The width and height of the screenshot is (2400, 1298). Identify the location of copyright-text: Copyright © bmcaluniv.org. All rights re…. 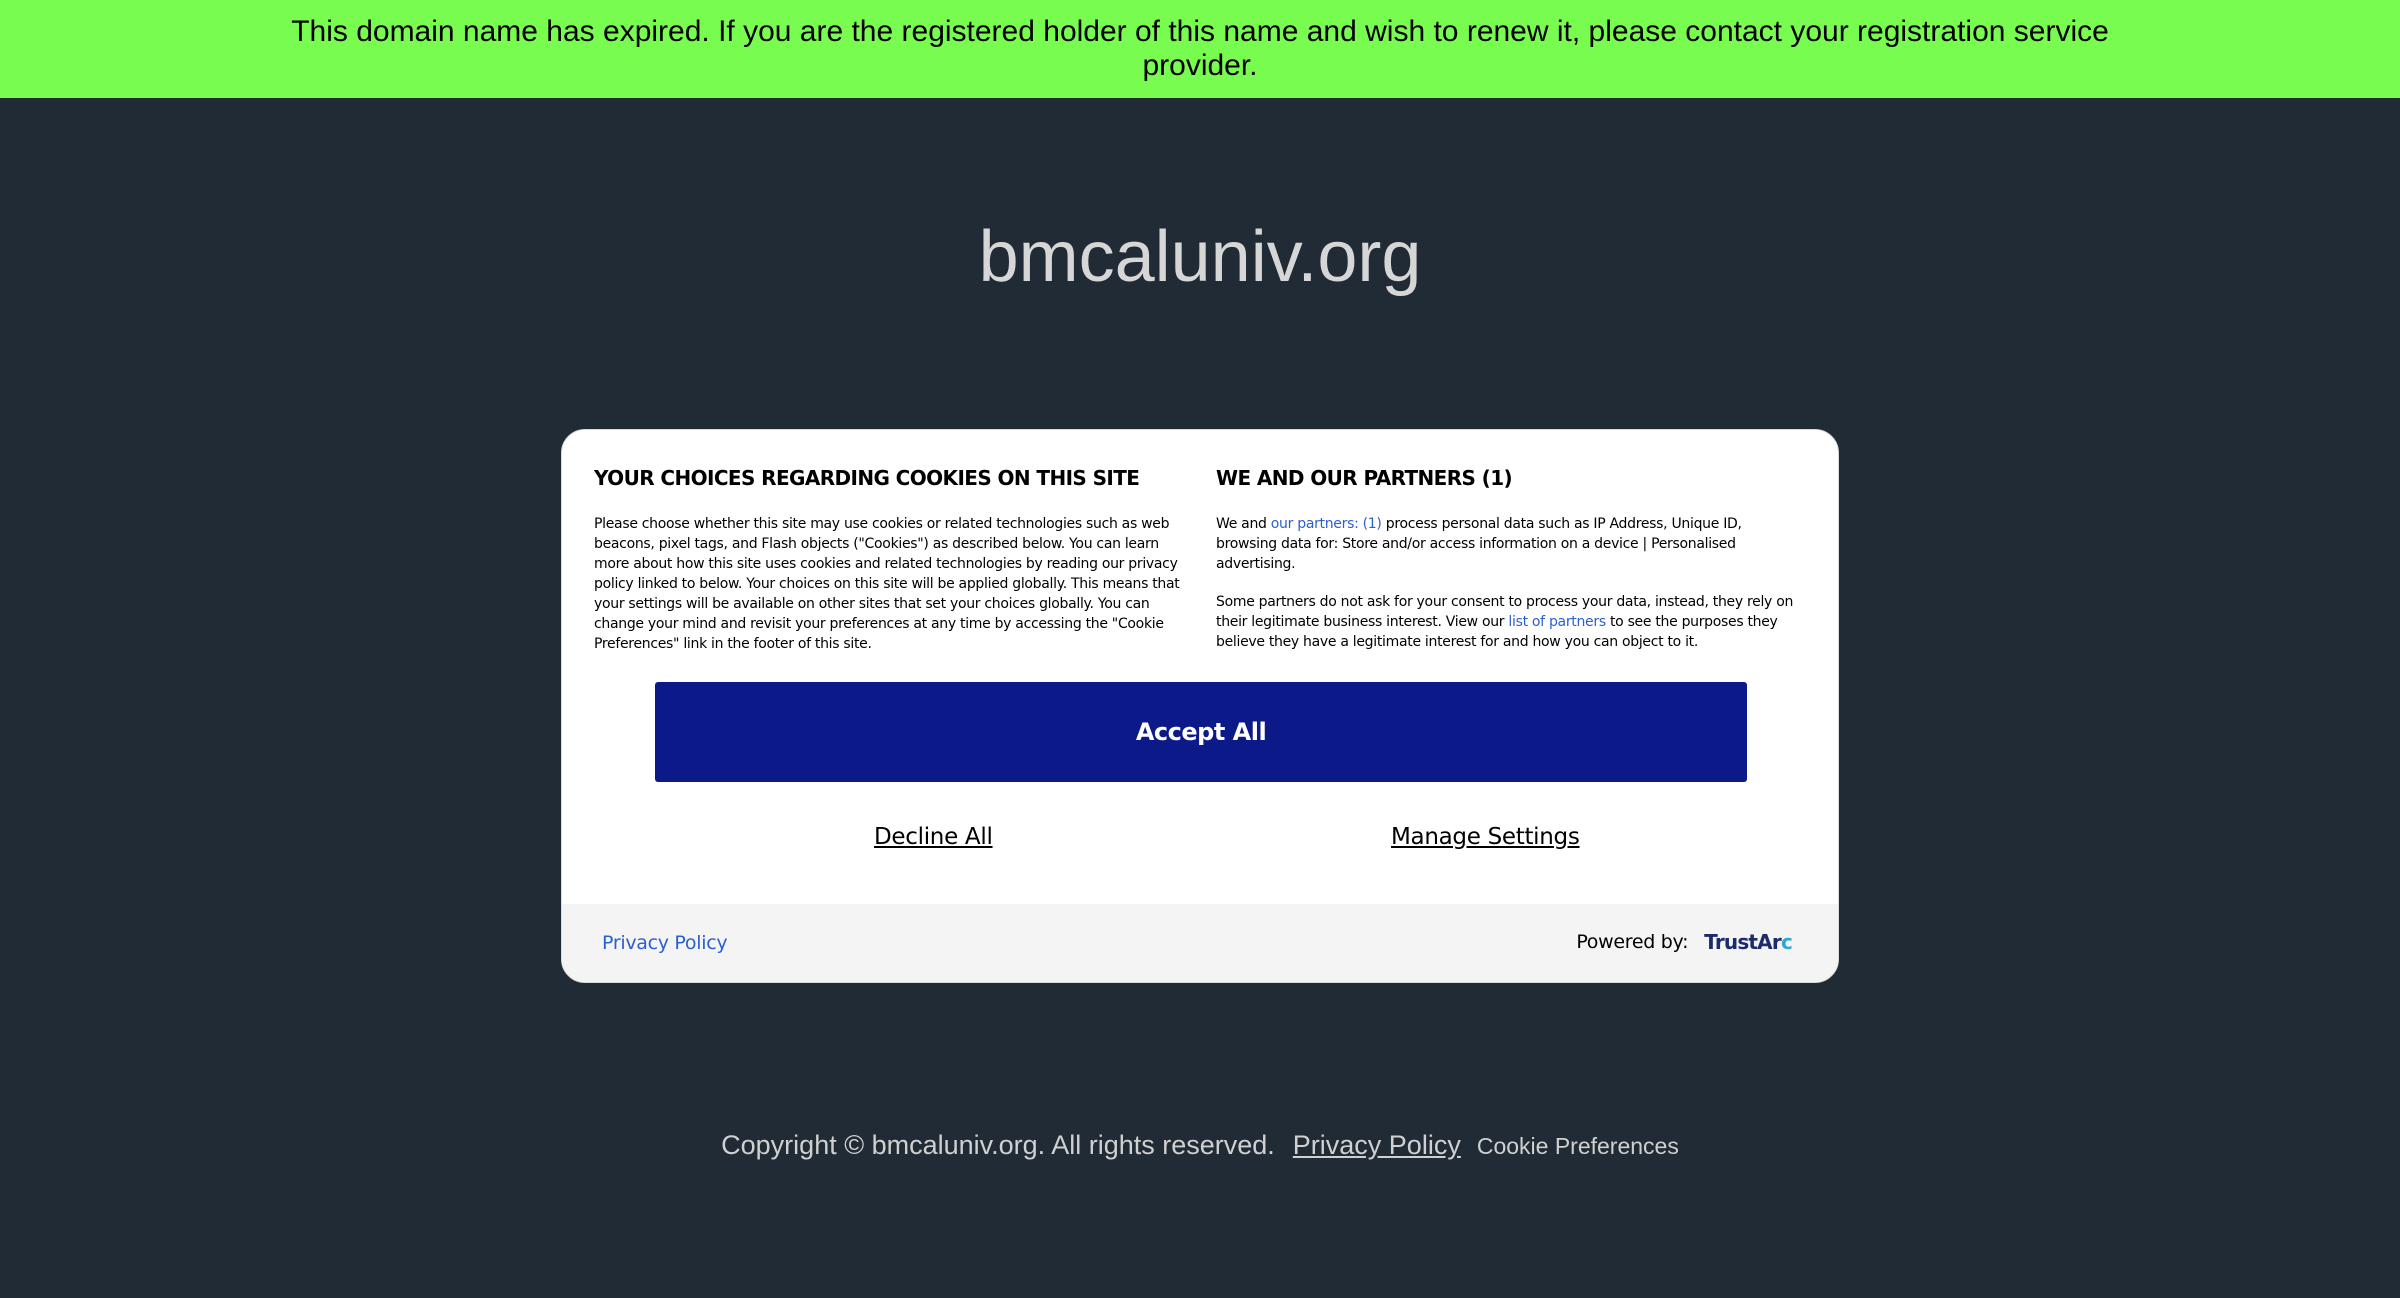
(998, 1145).